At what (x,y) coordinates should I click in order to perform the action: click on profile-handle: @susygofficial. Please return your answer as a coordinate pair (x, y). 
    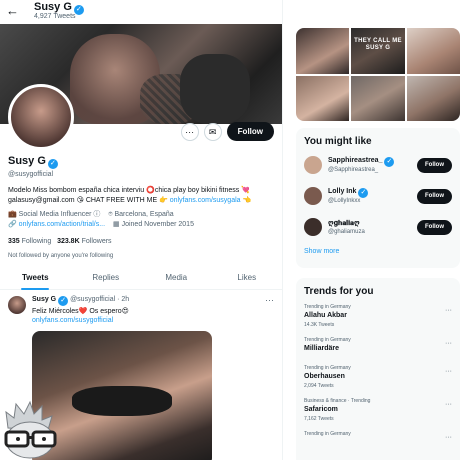
    Looking at the image, I should click on (31, 174).